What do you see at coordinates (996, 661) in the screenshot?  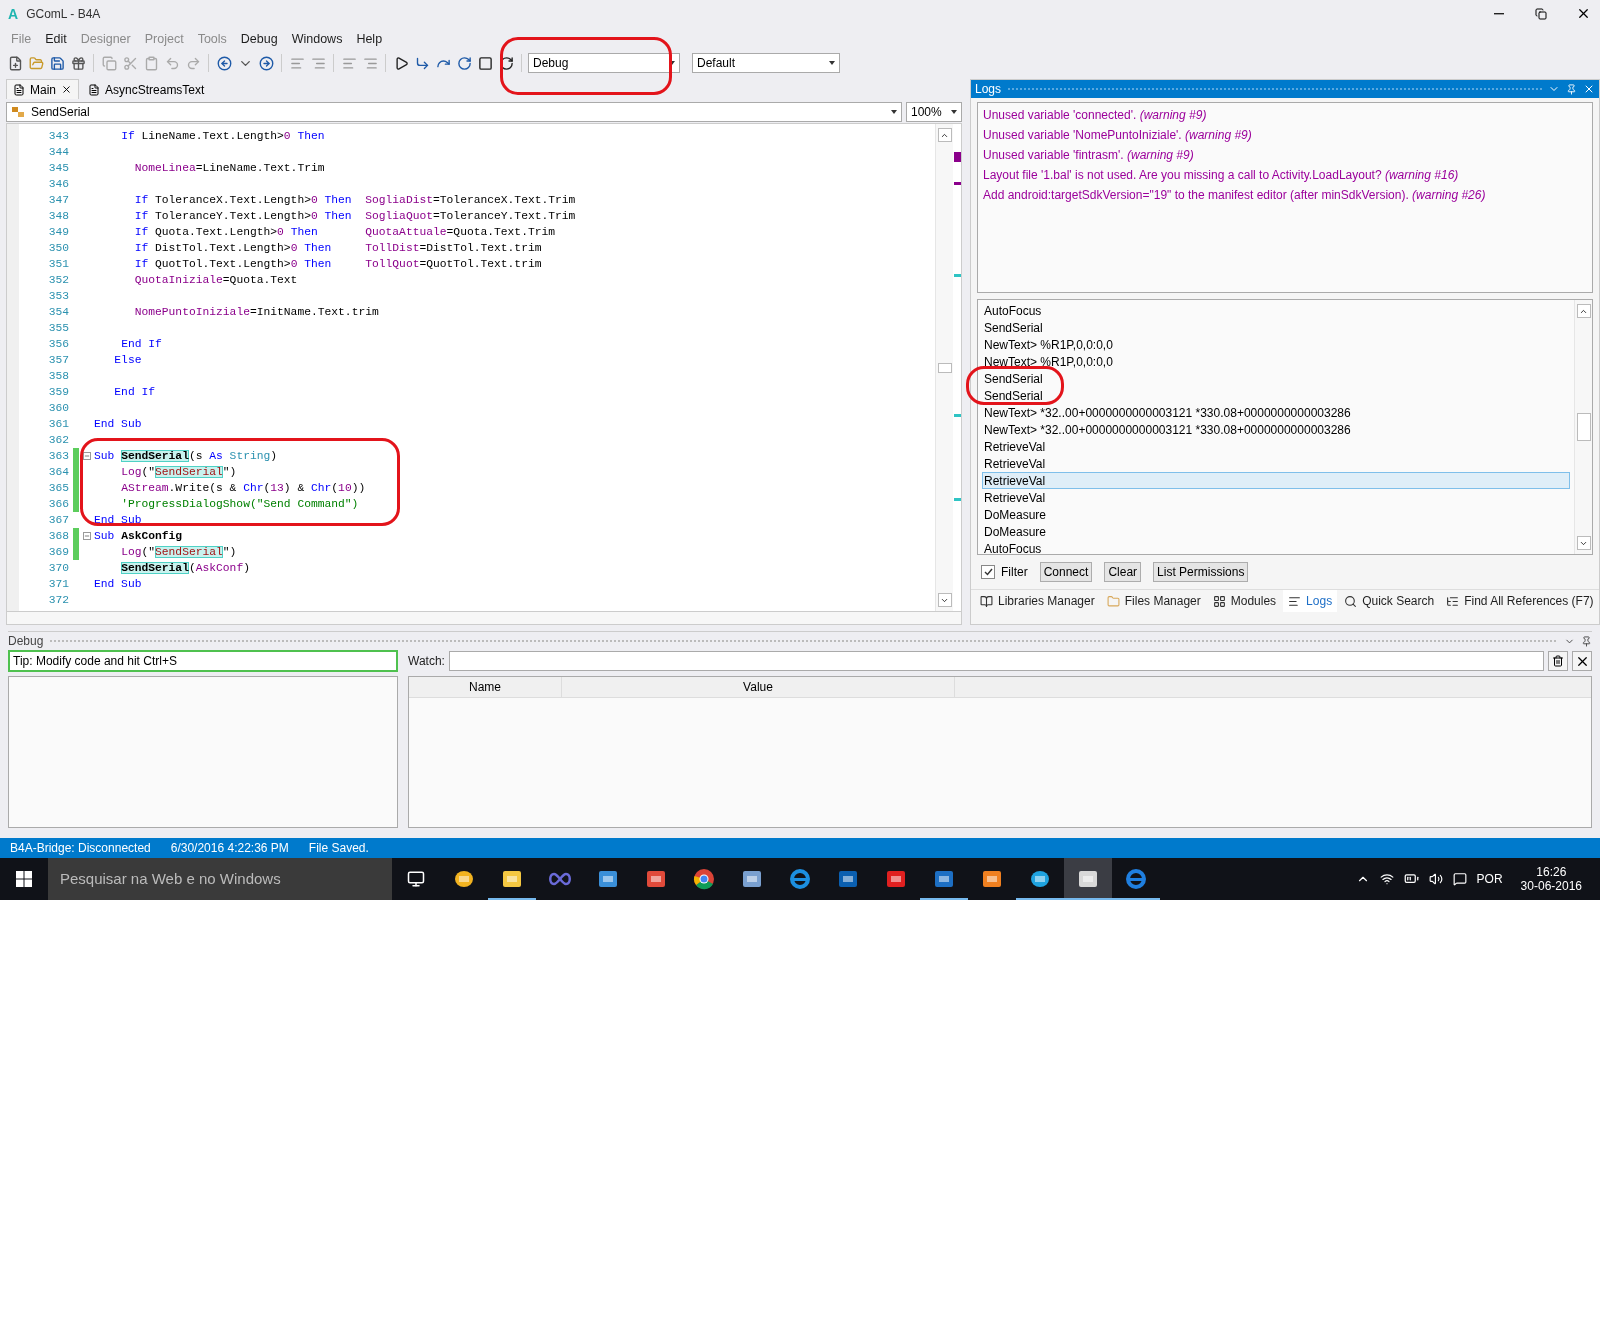 I see `watch-field` at bounding box center [996, 661].